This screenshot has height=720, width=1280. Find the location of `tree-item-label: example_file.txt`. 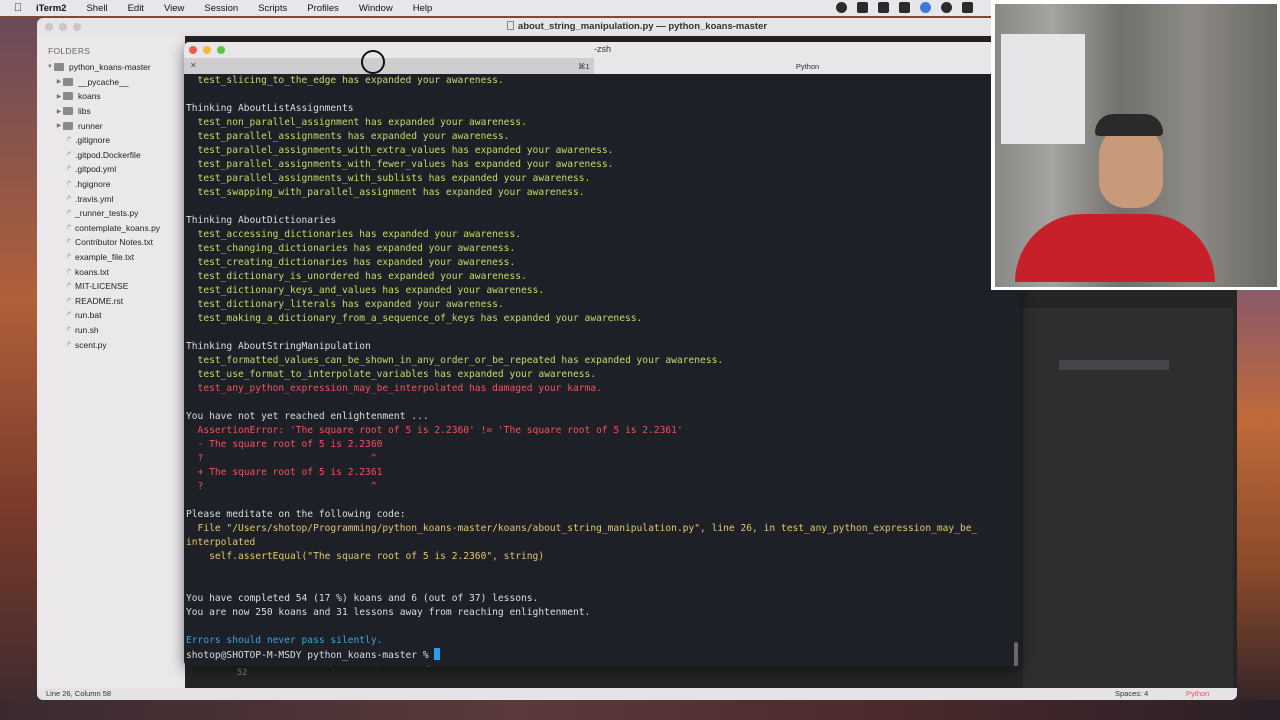

tree-item-label: example_file.txt is located at coordinates (105, 257).